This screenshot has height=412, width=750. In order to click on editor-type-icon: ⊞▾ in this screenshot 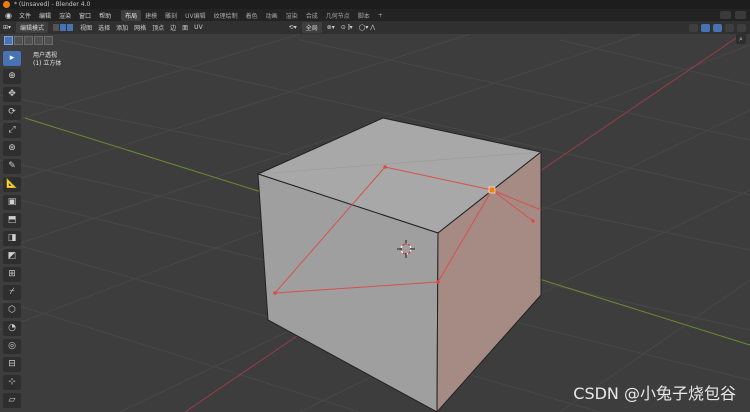, I will do `click(7, 27)`.